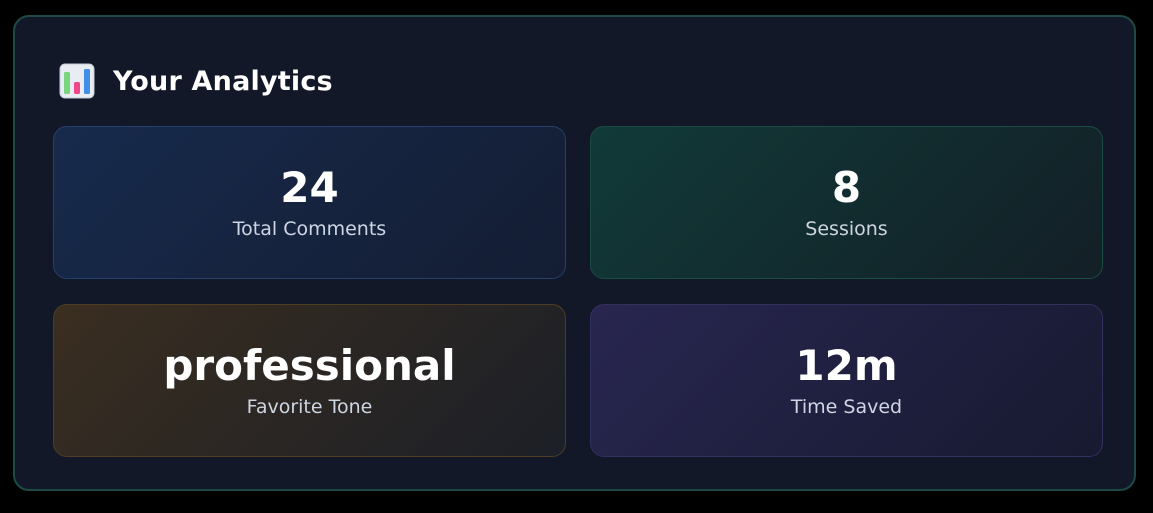 Image resolution: width=1153 pixels, height=513 pixels. Describe the element at coordinates (846, 228) in the screenshot. I see `stat-label: Sessions` at that location.